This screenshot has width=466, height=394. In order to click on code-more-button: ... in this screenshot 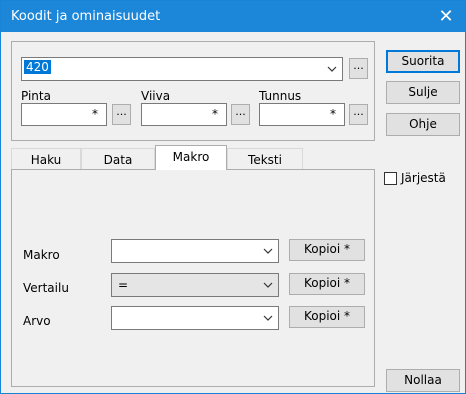, I will do `click(358, 68)`.